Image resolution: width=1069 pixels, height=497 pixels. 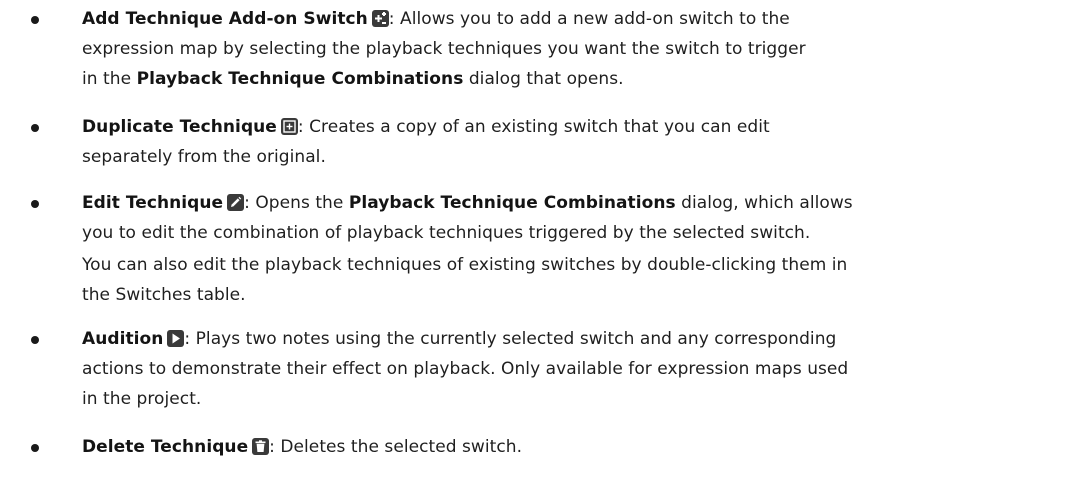 What do you see at coordinates (396, 447) in the screenshot?
I see `text-run: : Deletes the selected switch.` at bounding box center [396, 447].